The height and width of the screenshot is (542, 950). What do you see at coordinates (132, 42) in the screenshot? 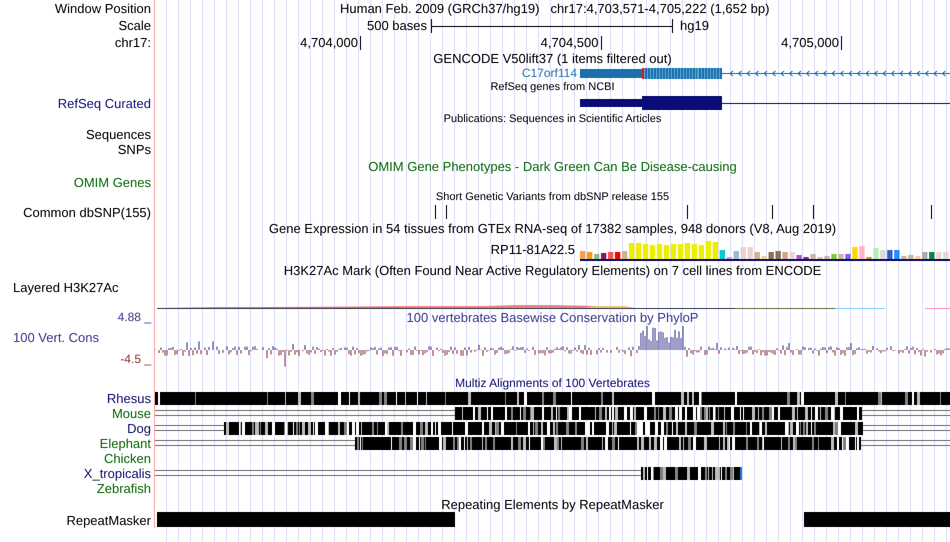
I see `track-label: chr17:` at bounding box center [132, 42].